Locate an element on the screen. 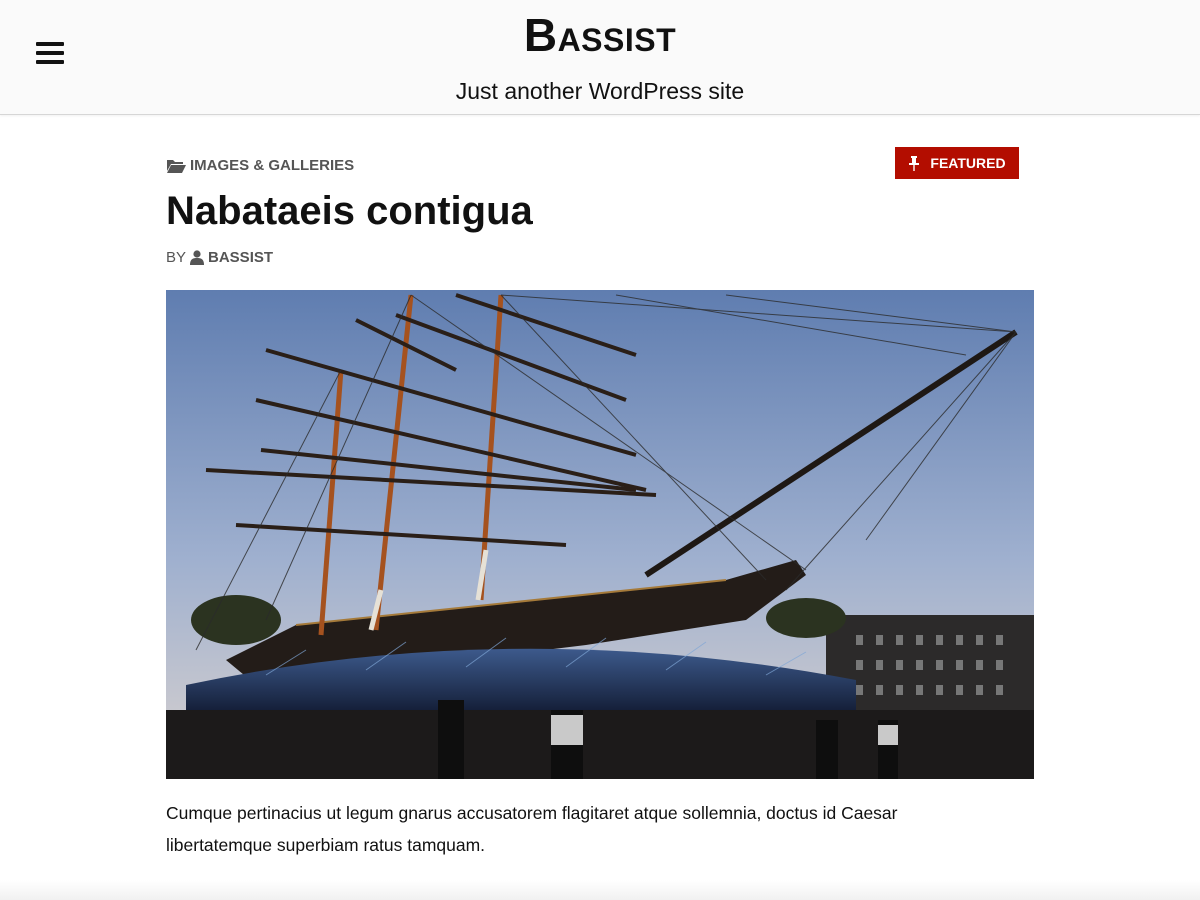 The image size is (1200, 900). post-meta-row: Images & Galleries Featured is located at coordinates (600, 162).